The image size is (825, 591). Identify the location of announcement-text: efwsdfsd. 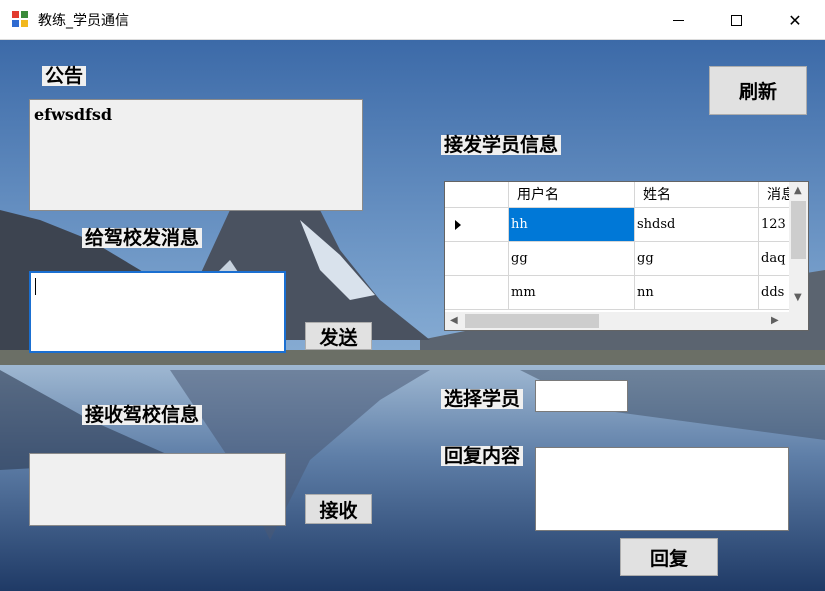
(73, 114).